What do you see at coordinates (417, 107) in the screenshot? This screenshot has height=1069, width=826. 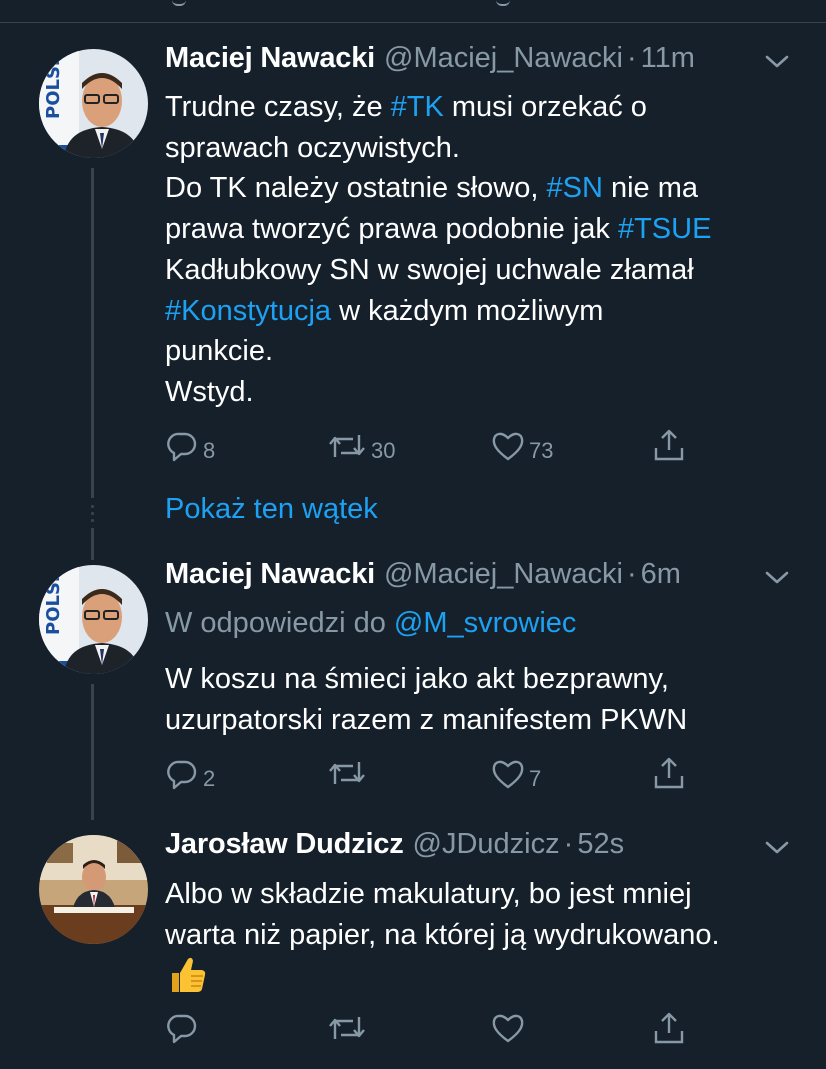 I see `hashtag-link: #TK` at bounding box center [417, 107].